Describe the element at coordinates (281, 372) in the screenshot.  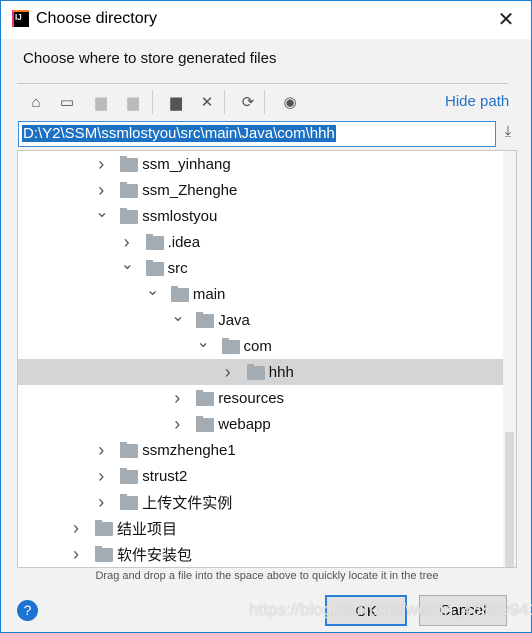
I see `tree-node-label: hhh` at that location.